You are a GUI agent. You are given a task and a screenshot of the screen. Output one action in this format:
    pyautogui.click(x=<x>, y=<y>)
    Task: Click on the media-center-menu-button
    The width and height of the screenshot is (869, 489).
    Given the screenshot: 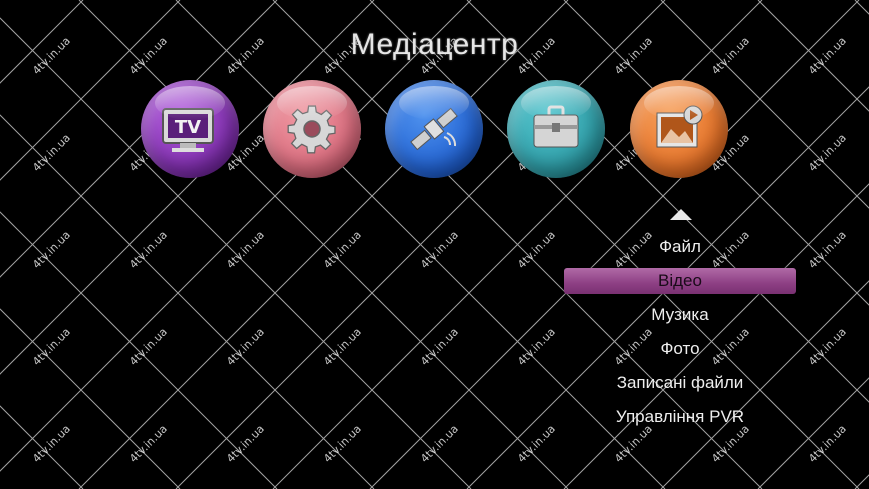 What is the action you would take?
    pyautogui.click(x=679, y=129)
    